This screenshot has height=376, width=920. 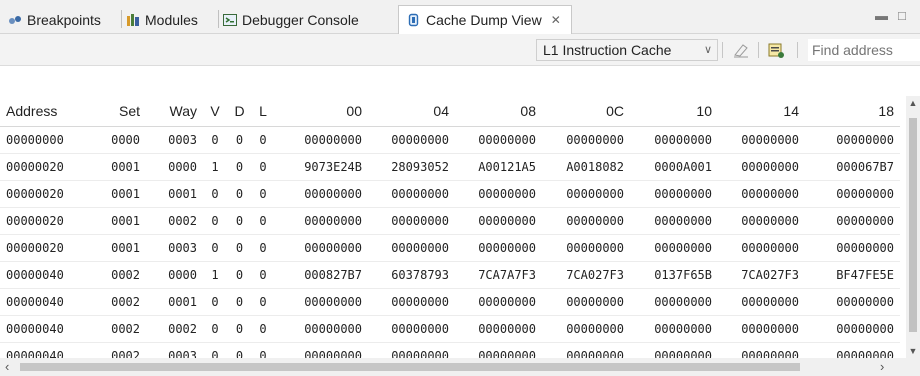 What do you see at coordinates (230, 20) in the screenshot?
I see `console-icon` at bounding box center [230, 20].